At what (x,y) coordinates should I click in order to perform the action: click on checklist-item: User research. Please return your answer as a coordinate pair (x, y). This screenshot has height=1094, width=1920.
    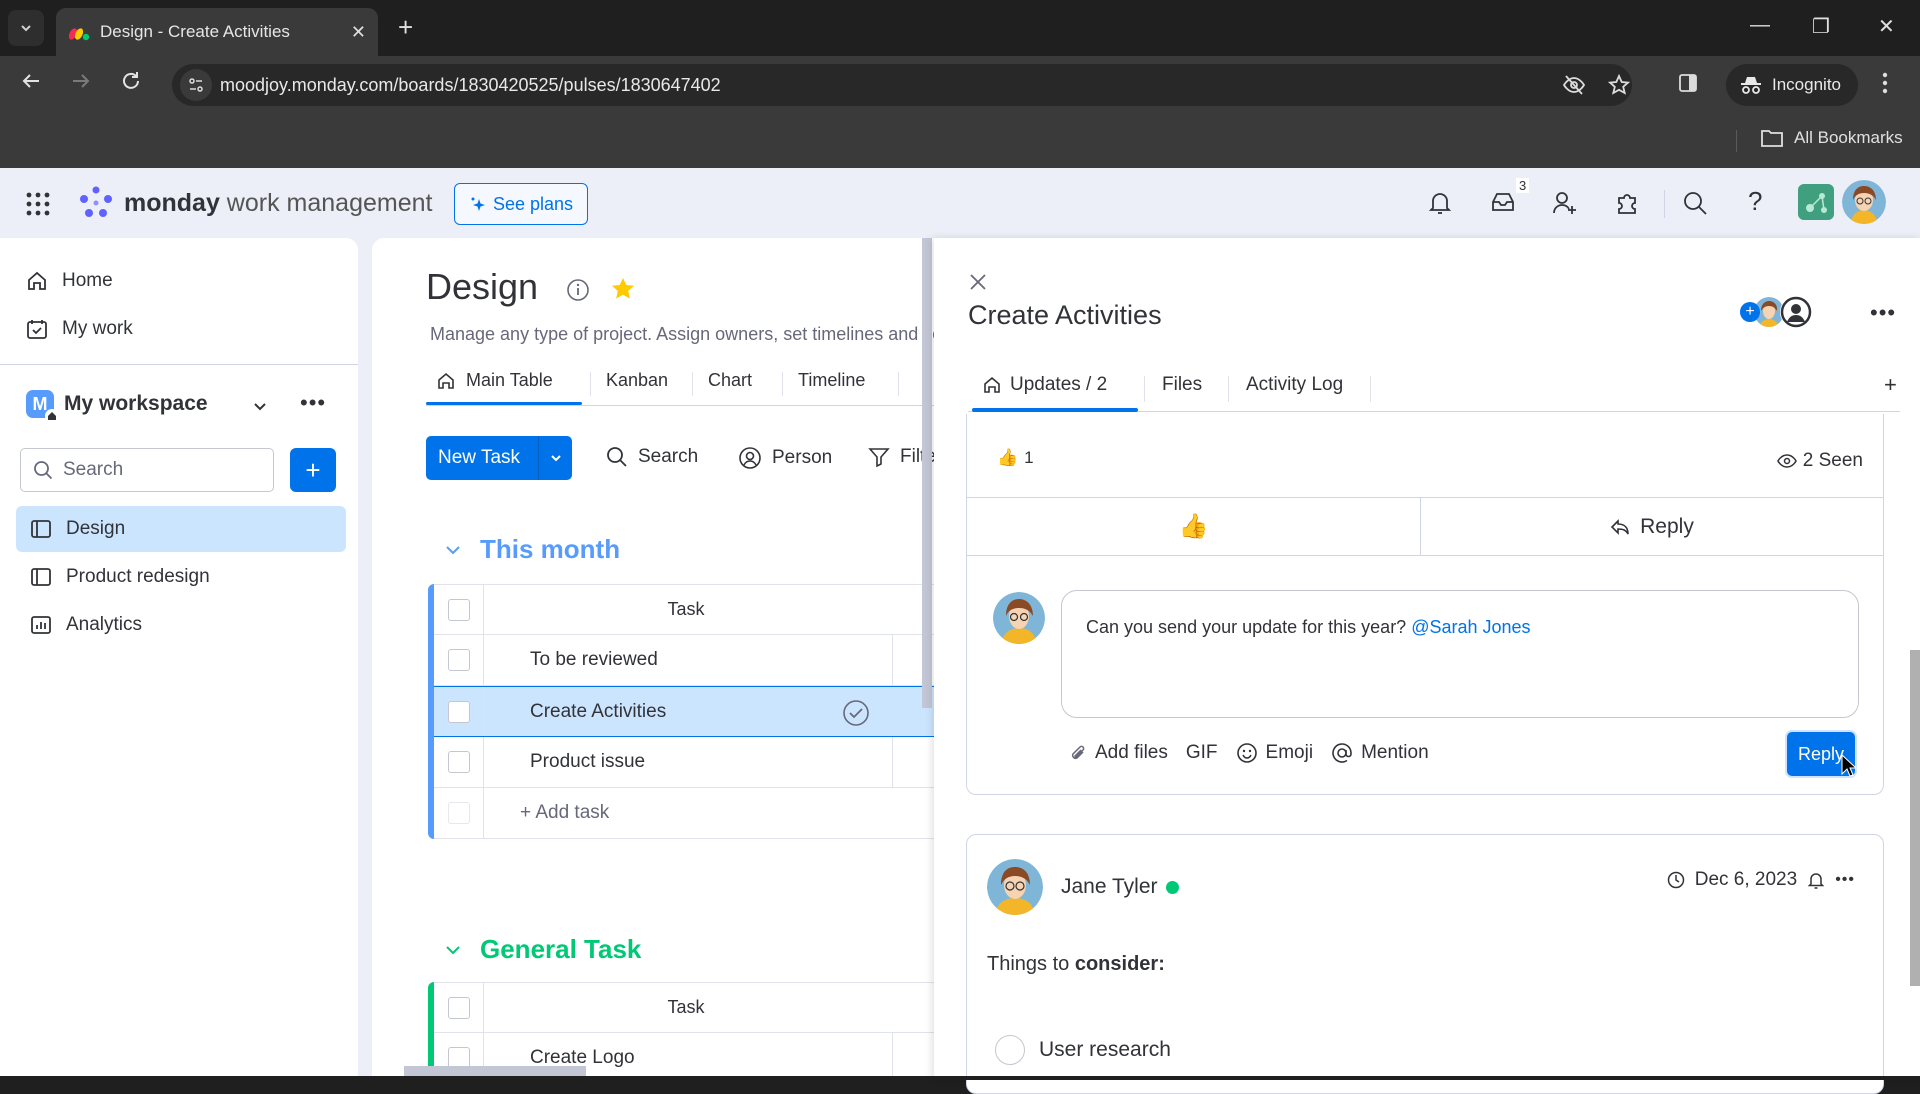
    Looking at the image, I should click on (1083, 1050).